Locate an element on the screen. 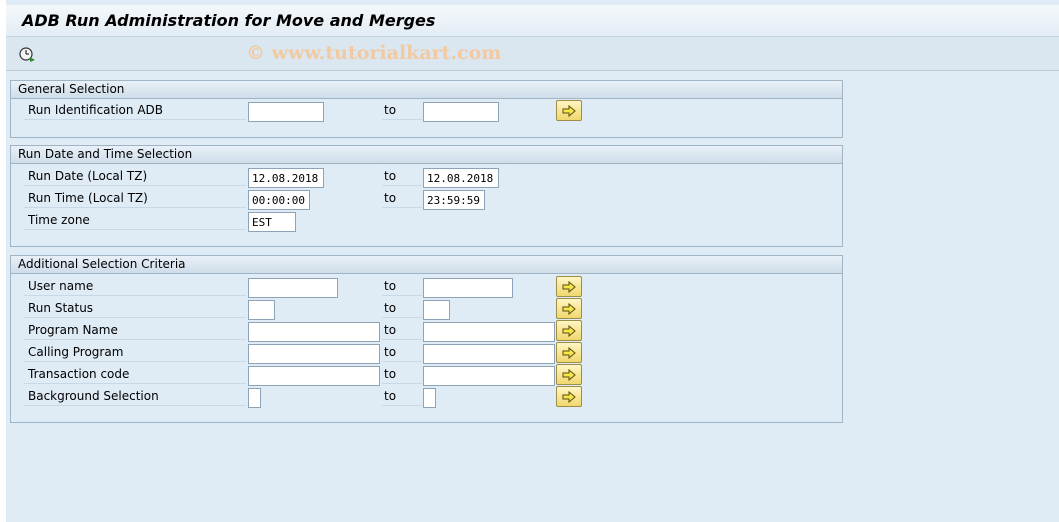 Image resolution: width=1059 pixels, height=522 pixels. run-date-row: Run Date (Local TZ) to is located at coordinates (426, 176).